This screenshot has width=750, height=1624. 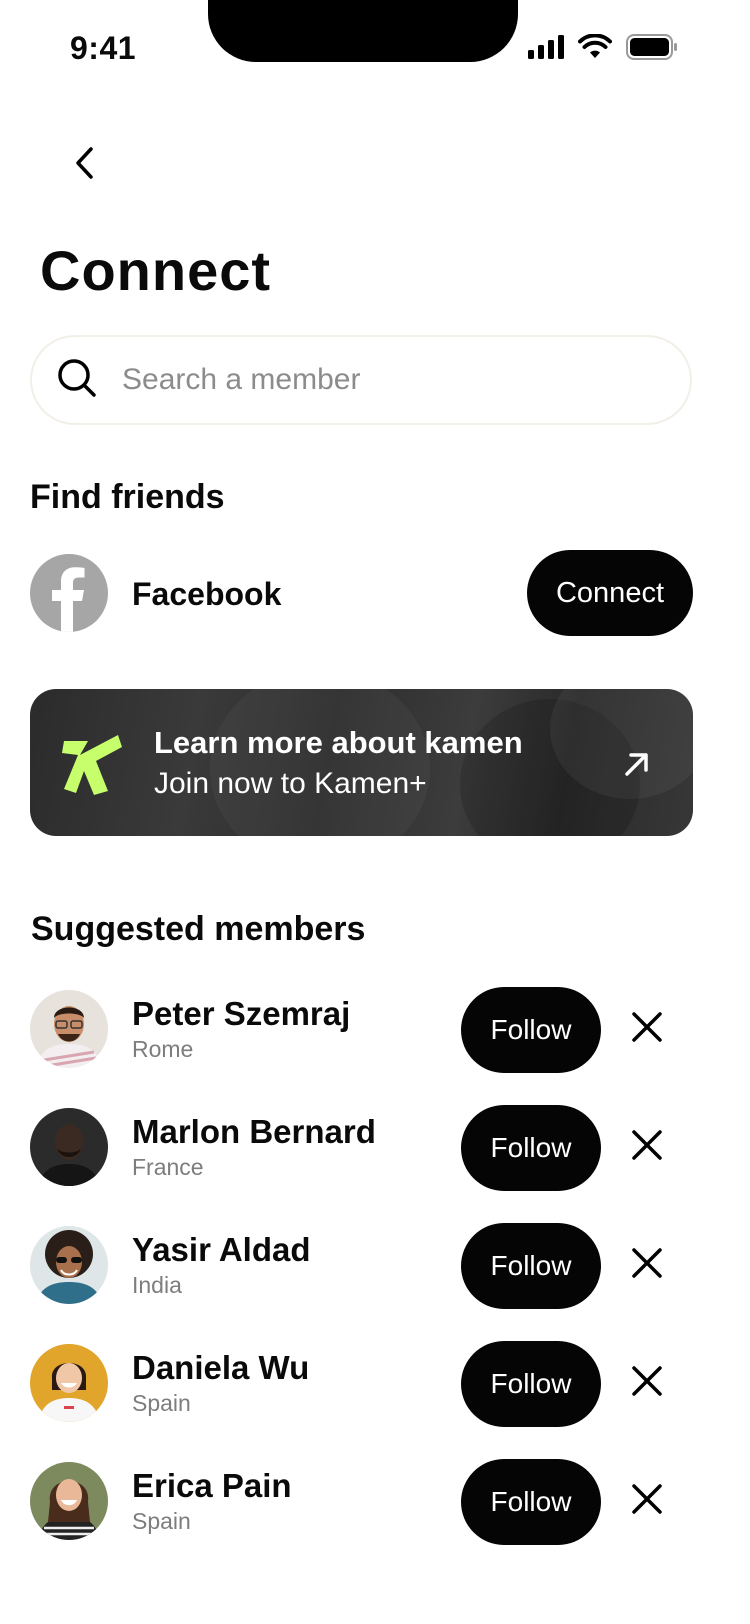 I want to click on device-notch, so click(x=363, y=31).